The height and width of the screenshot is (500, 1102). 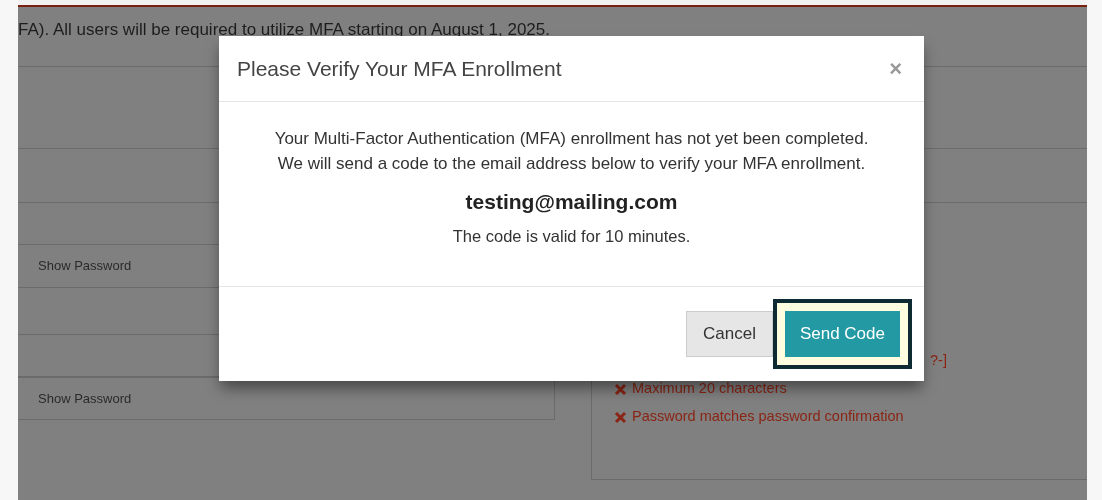 I want to click on modal-title: Please Verify Your MFA Enrollment, so click(x=399, y=68).